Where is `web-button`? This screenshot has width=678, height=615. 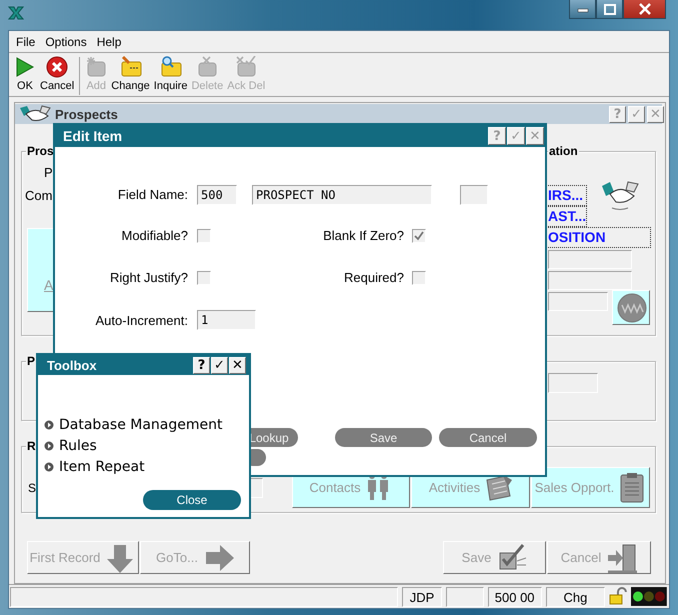
web-button is located at coordinates (631, 307).